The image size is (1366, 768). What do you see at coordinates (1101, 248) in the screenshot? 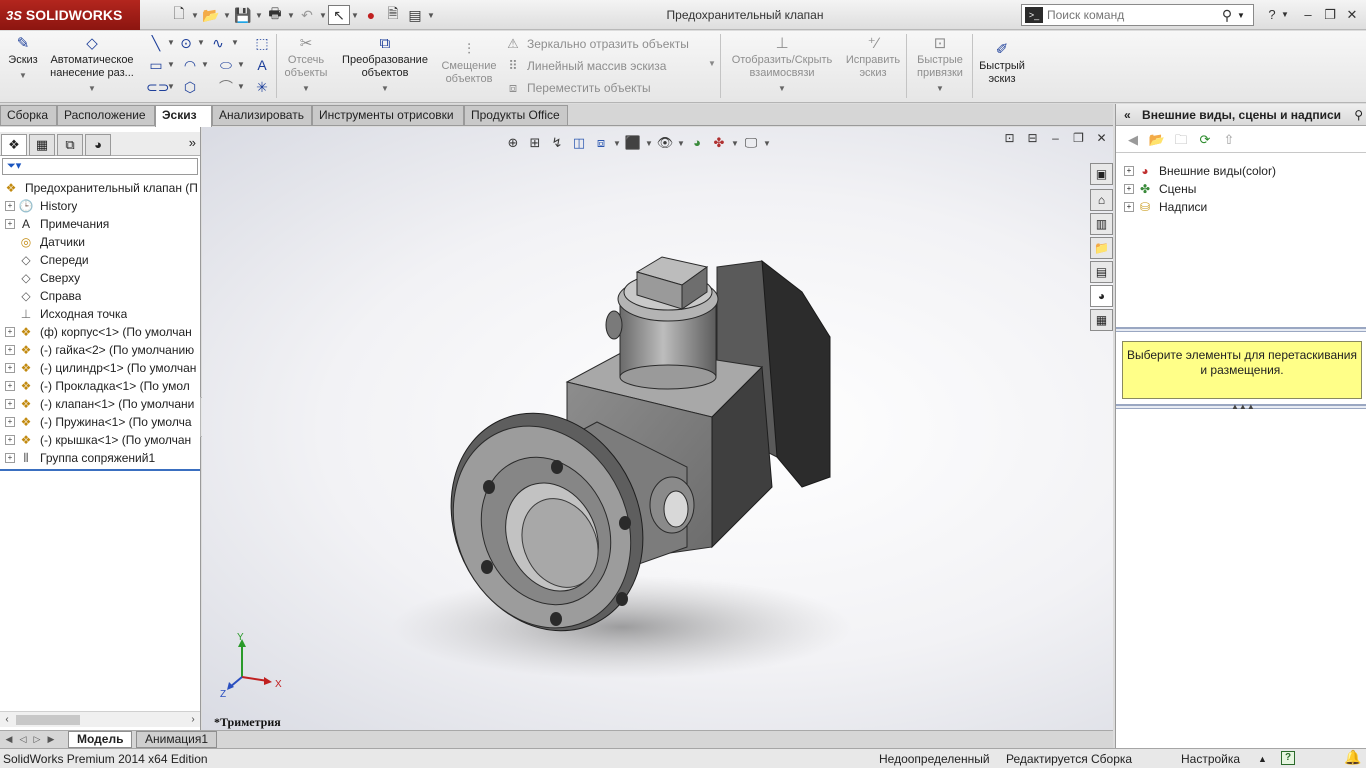
I see `file-explorer-tab-icon: 📁` at bounding box center [1101, 248].